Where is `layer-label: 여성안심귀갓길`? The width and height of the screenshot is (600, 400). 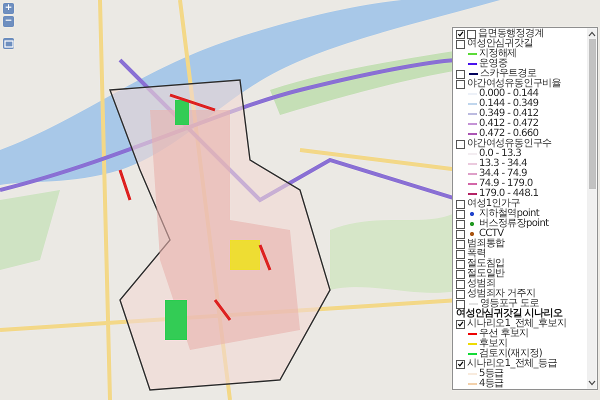 layer-label: 여성안심귀갓길 is located at coordinates (500, 44).